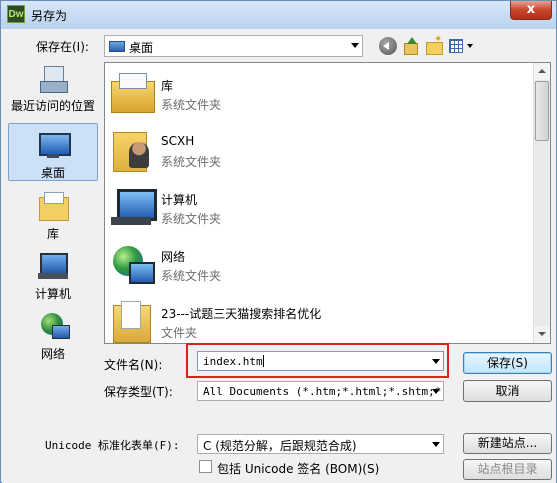  Describe the element at coordinates (470, 46) in the screenshot. I see `view-menu-chevron-icon` at that location.